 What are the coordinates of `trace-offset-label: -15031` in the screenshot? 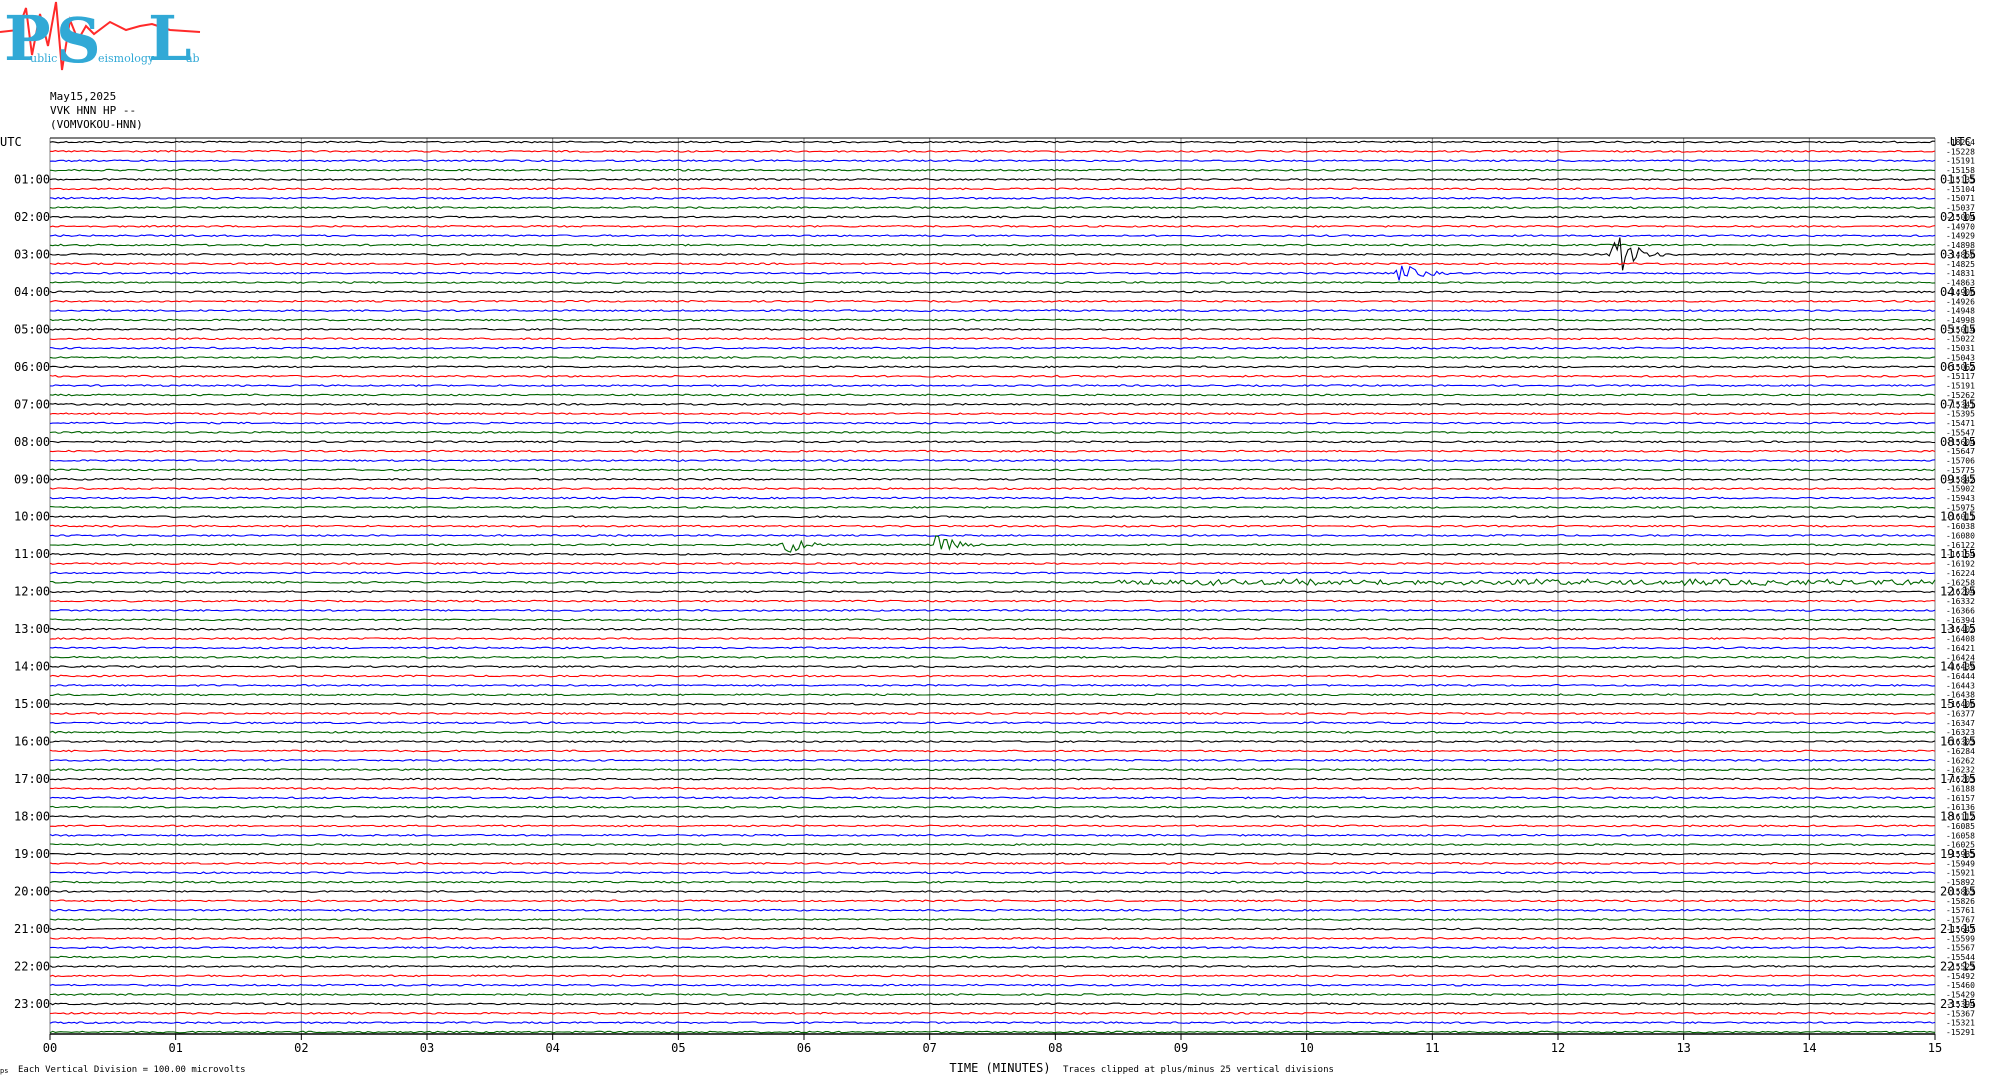 It's located at (1960, 348).